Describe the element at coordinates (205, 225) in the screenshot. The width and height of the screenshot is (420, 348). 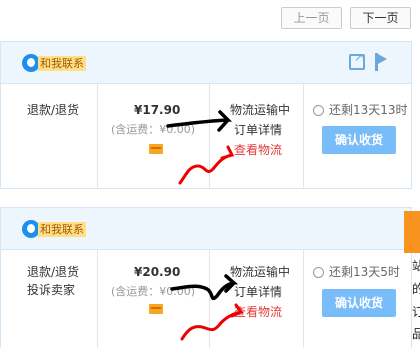
I see `annotation-overlay` at that location.